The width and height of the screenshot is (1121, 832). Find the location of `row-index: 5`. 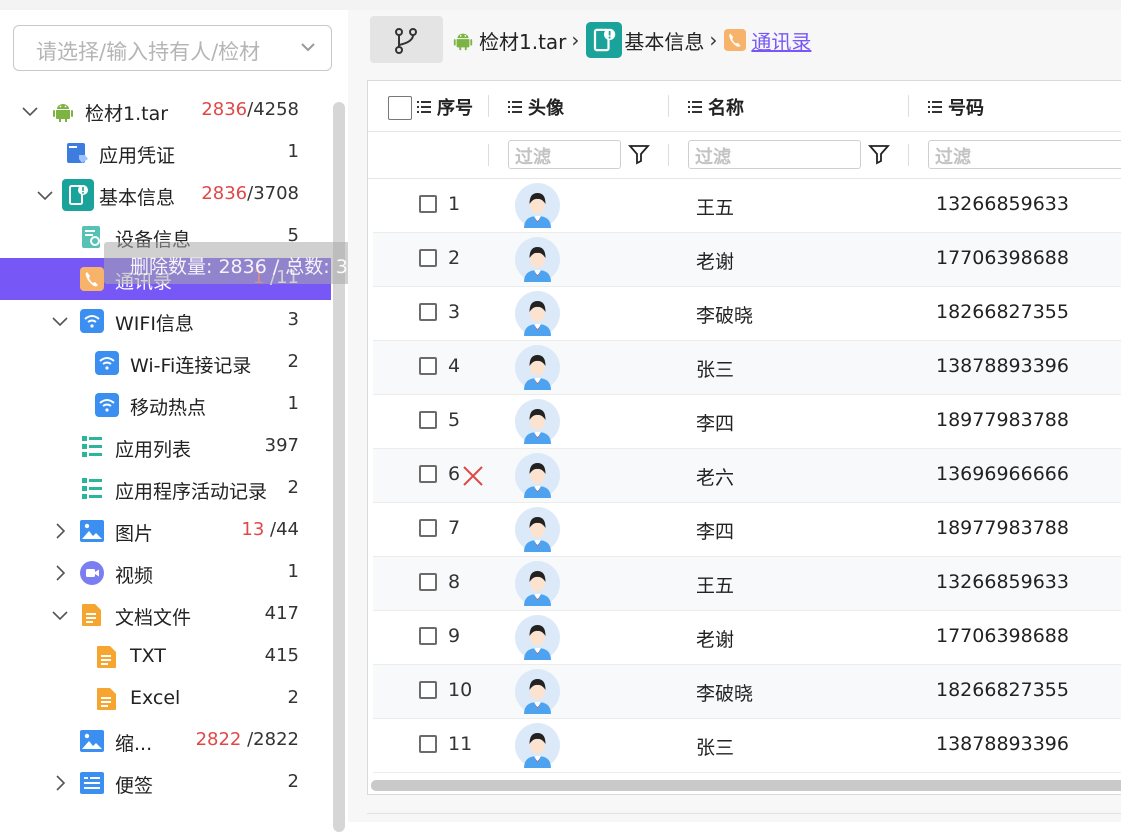

row-index: 5 is located at coordinates (454, 420).